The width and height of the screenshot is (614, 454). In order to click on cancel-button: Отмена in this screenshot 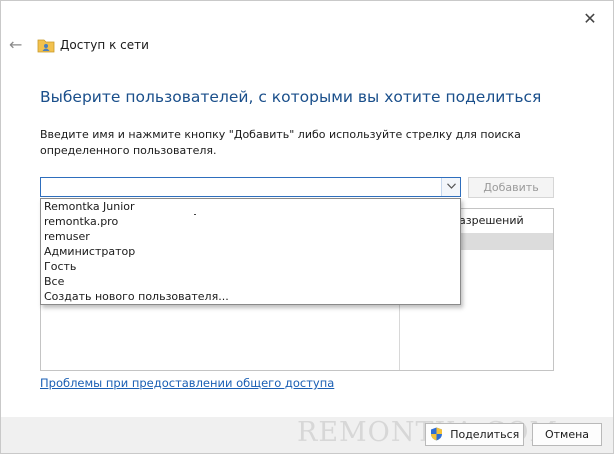, I will do `click(567, 434)`.